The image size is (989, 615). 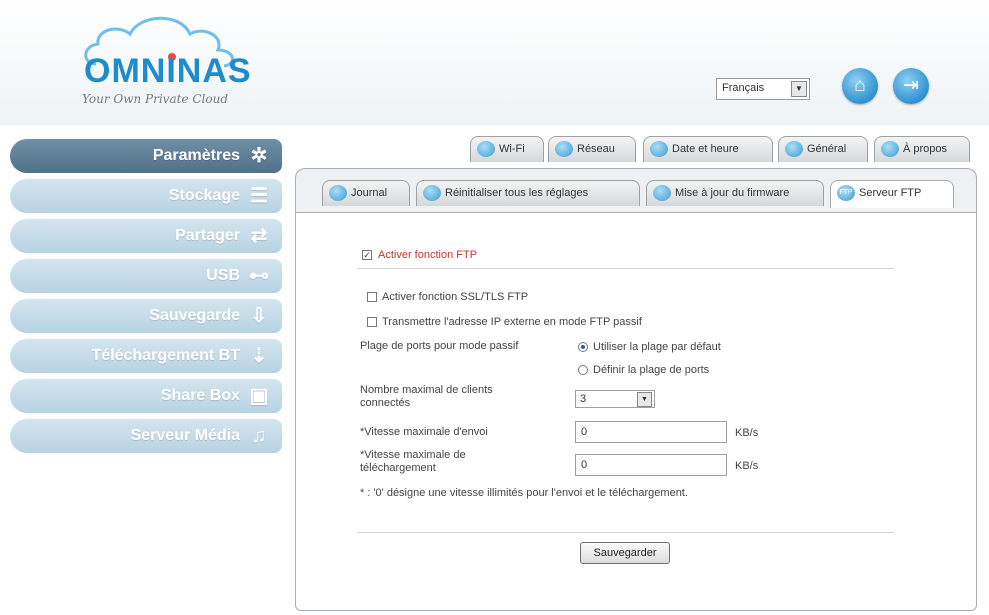 I want to click on bt-download-icon: ⇣, so click(x=259, y=356).